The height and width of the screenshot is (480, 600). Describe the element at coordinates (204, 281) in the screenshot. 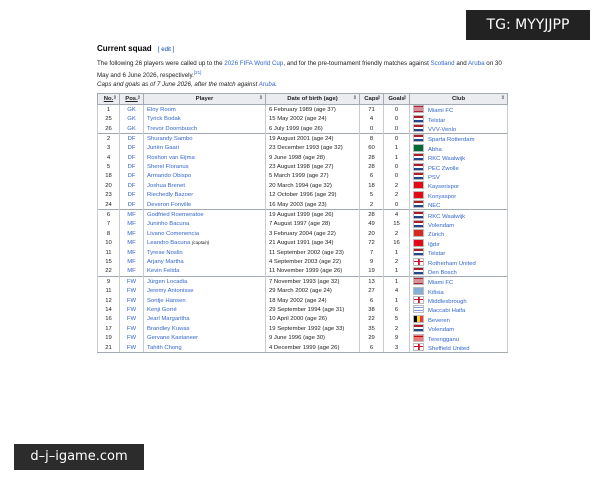

I see `player-name: Jürgen Locadia` at that location.